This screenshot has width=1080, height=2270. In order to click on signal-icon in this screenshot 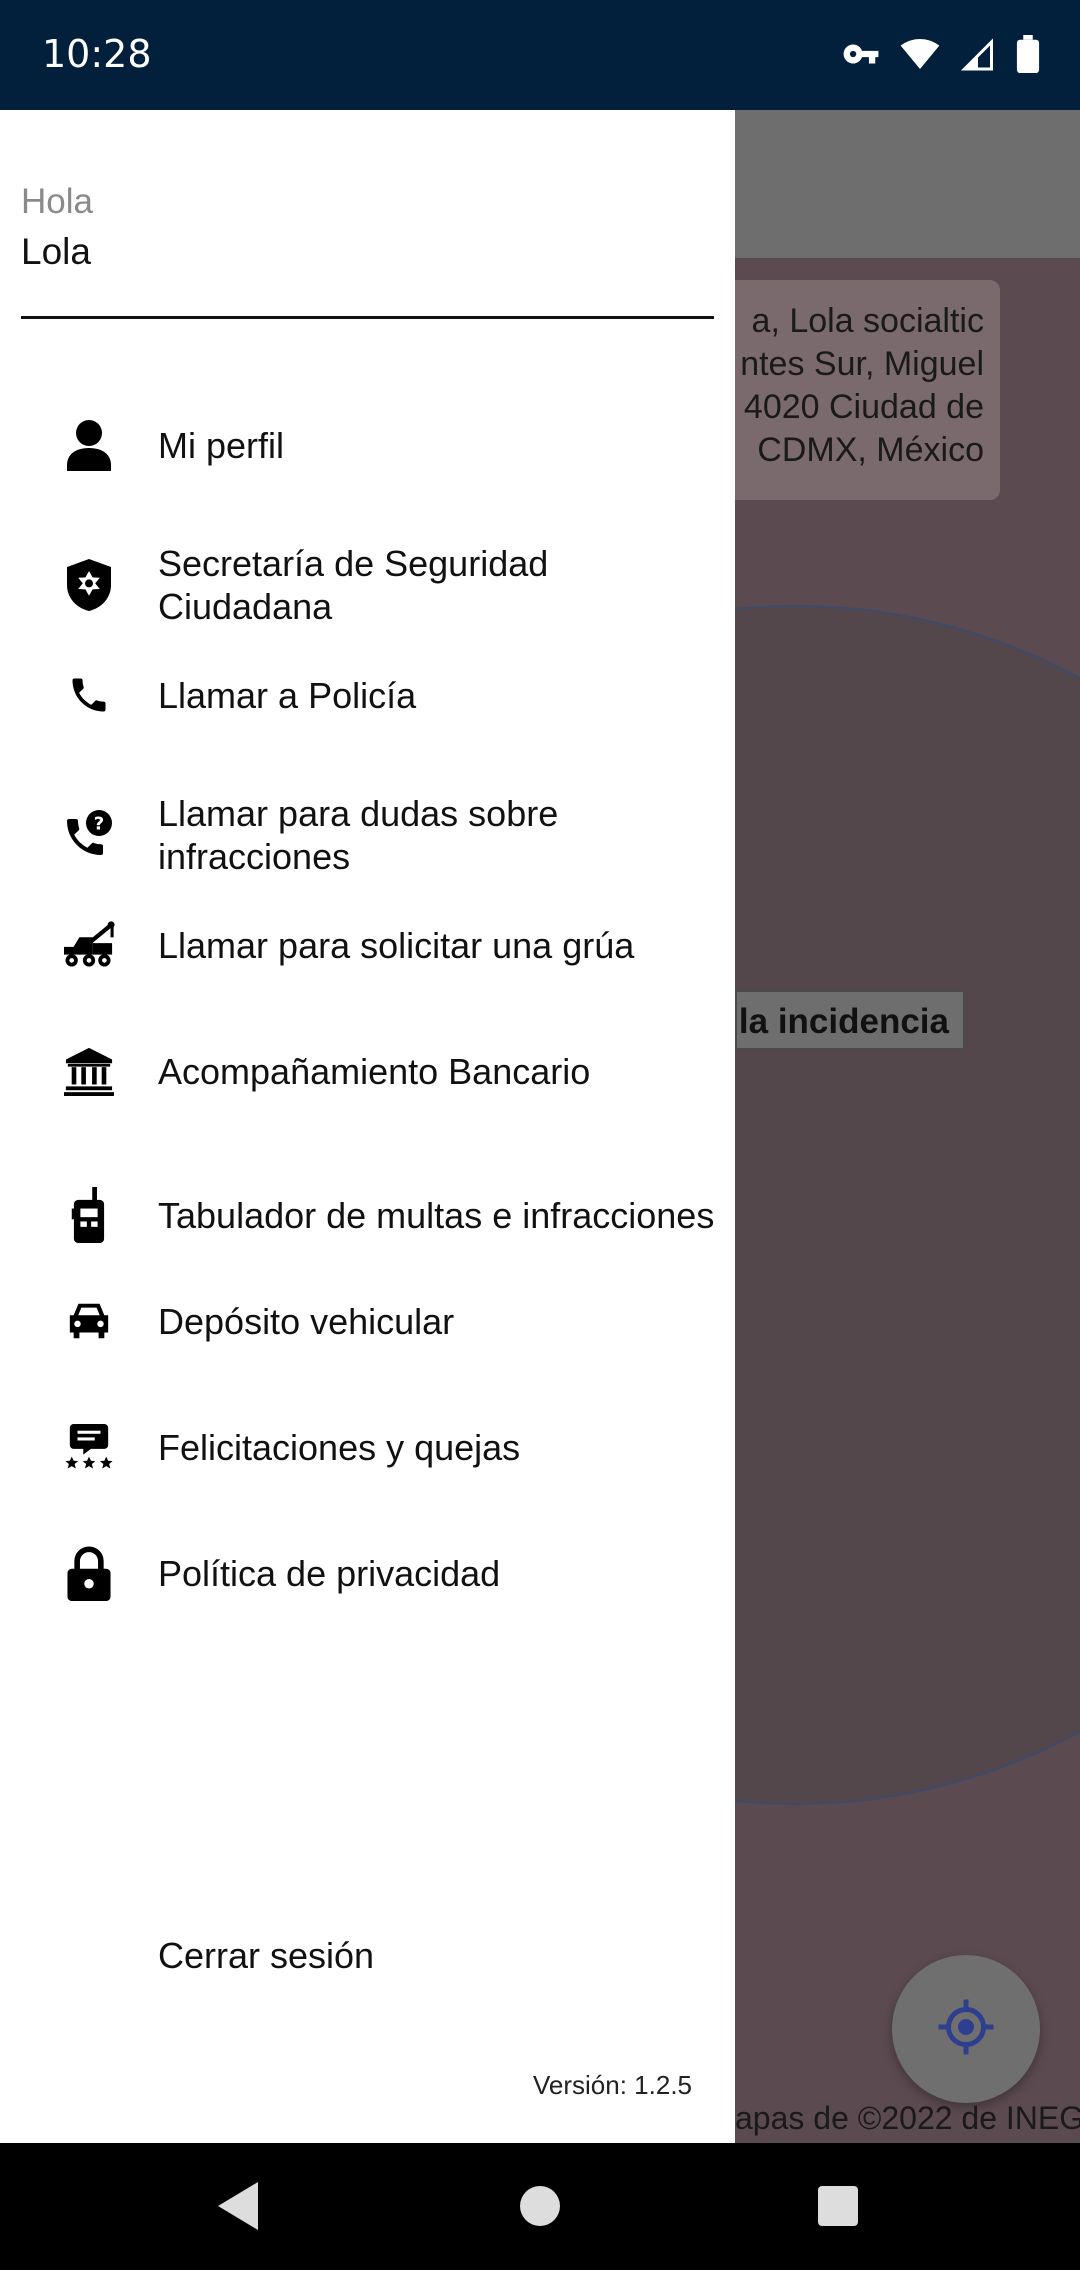, I will do `click(978, 56)`.